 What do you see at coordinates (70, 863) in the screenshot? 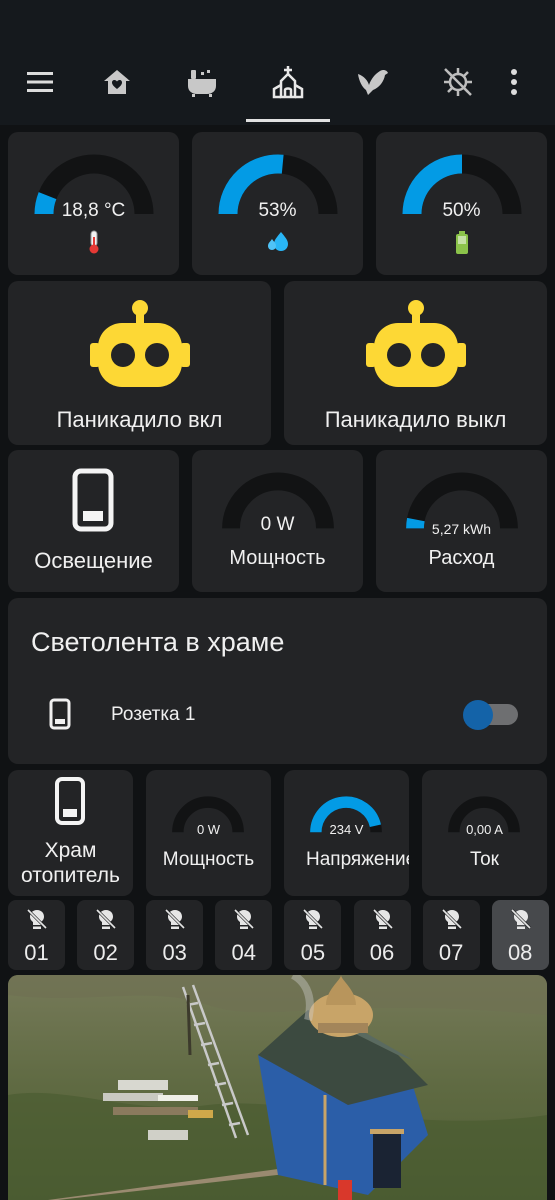
I see `heater-label: Храм отопитель` at bounding box center [70, 863].